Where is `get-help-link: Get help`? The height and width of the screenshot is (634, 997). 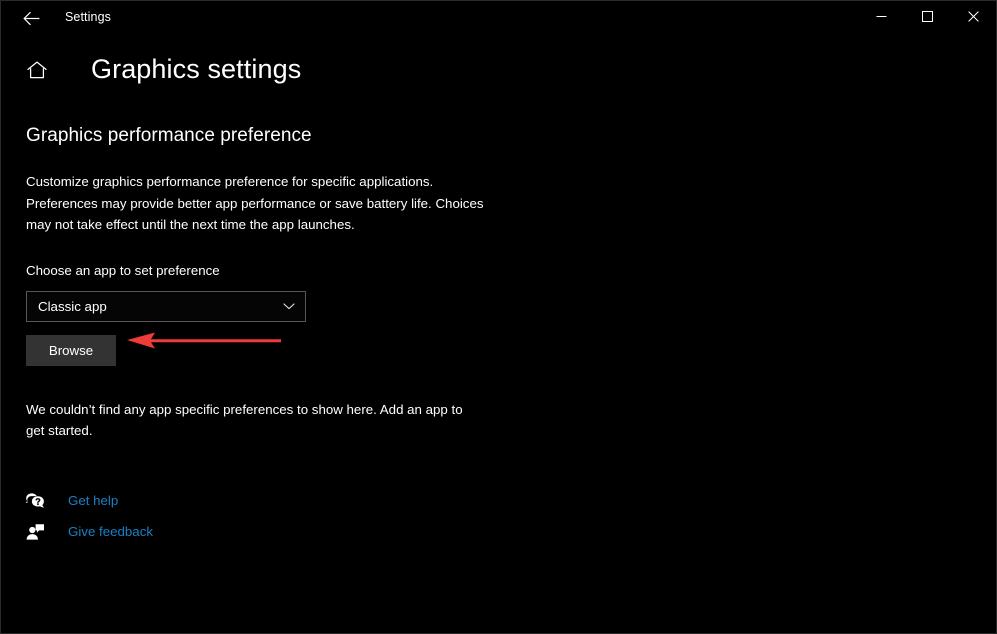
get-help-link: Get help is located at coordinates (88, 500).